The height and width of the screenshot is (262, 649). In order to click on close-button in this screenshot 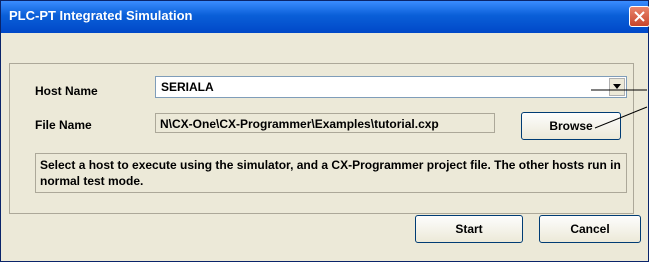, I will do `click(639, 16)`.